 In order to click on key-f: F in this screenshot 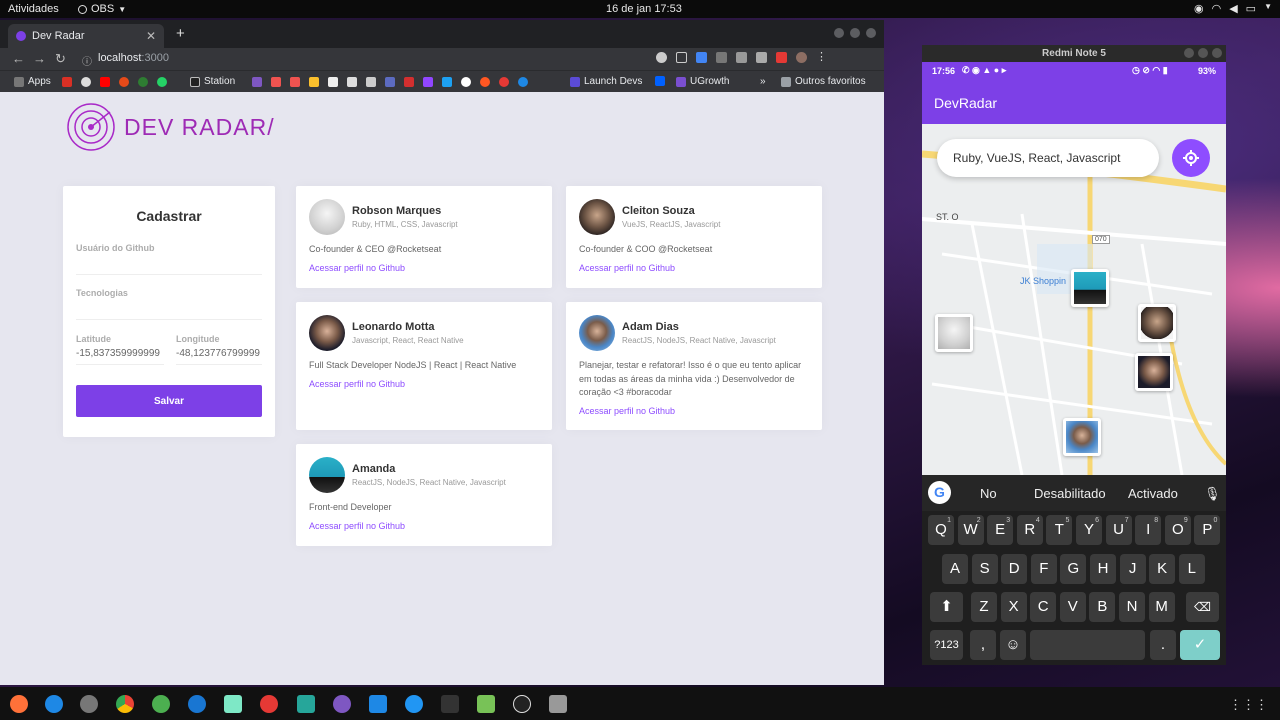, I will do `click(1043, 569)`.